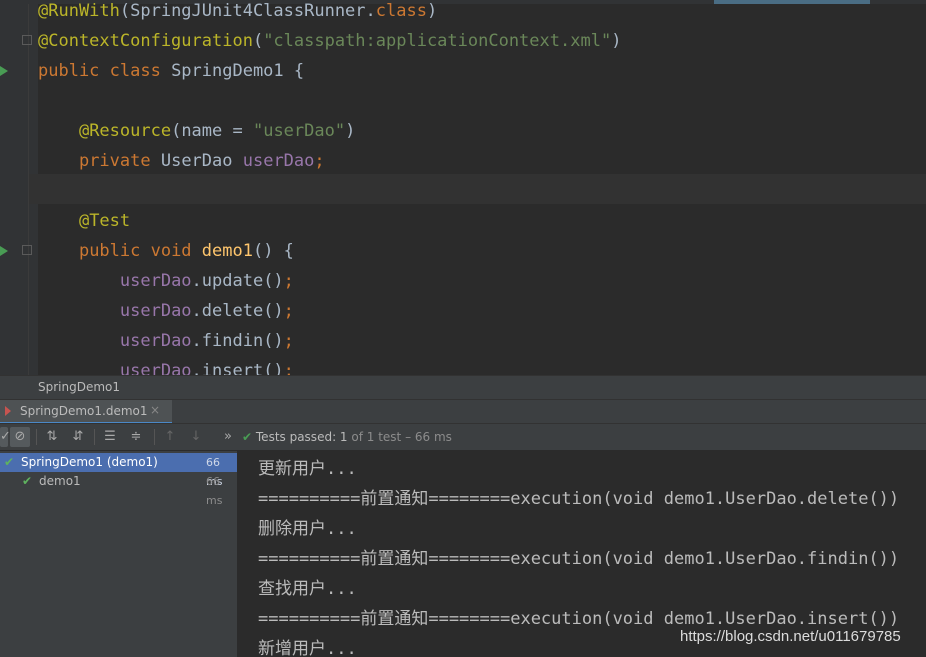  What do you see at coordinates (4, 71) in the screenshot?
I see `run-class-icon` at bounding box center [4, 71].